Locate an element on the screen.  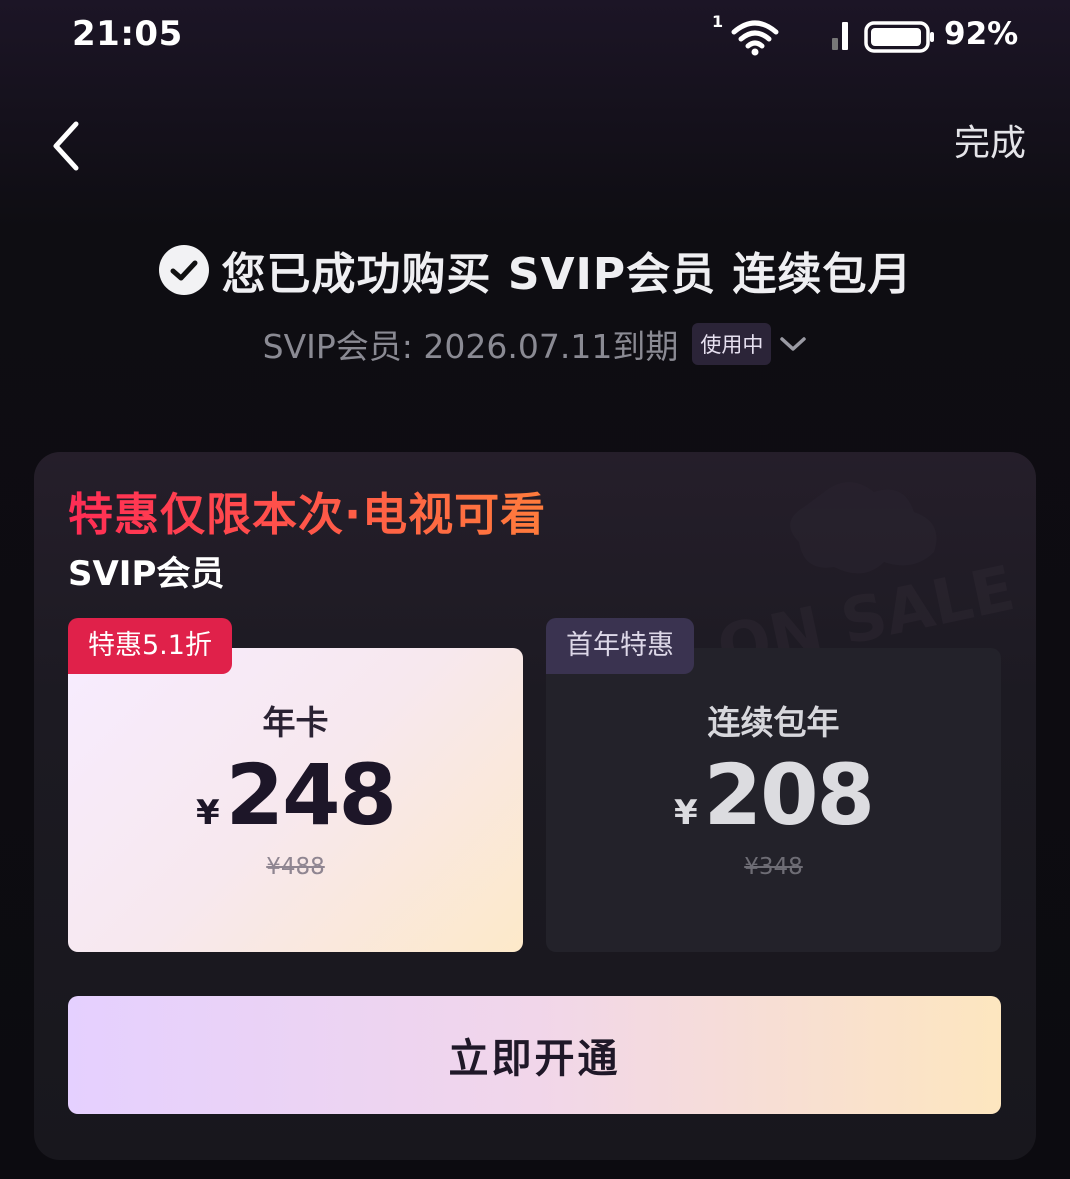
price-row: ¥ 248 is located at coordinates (295, 795).